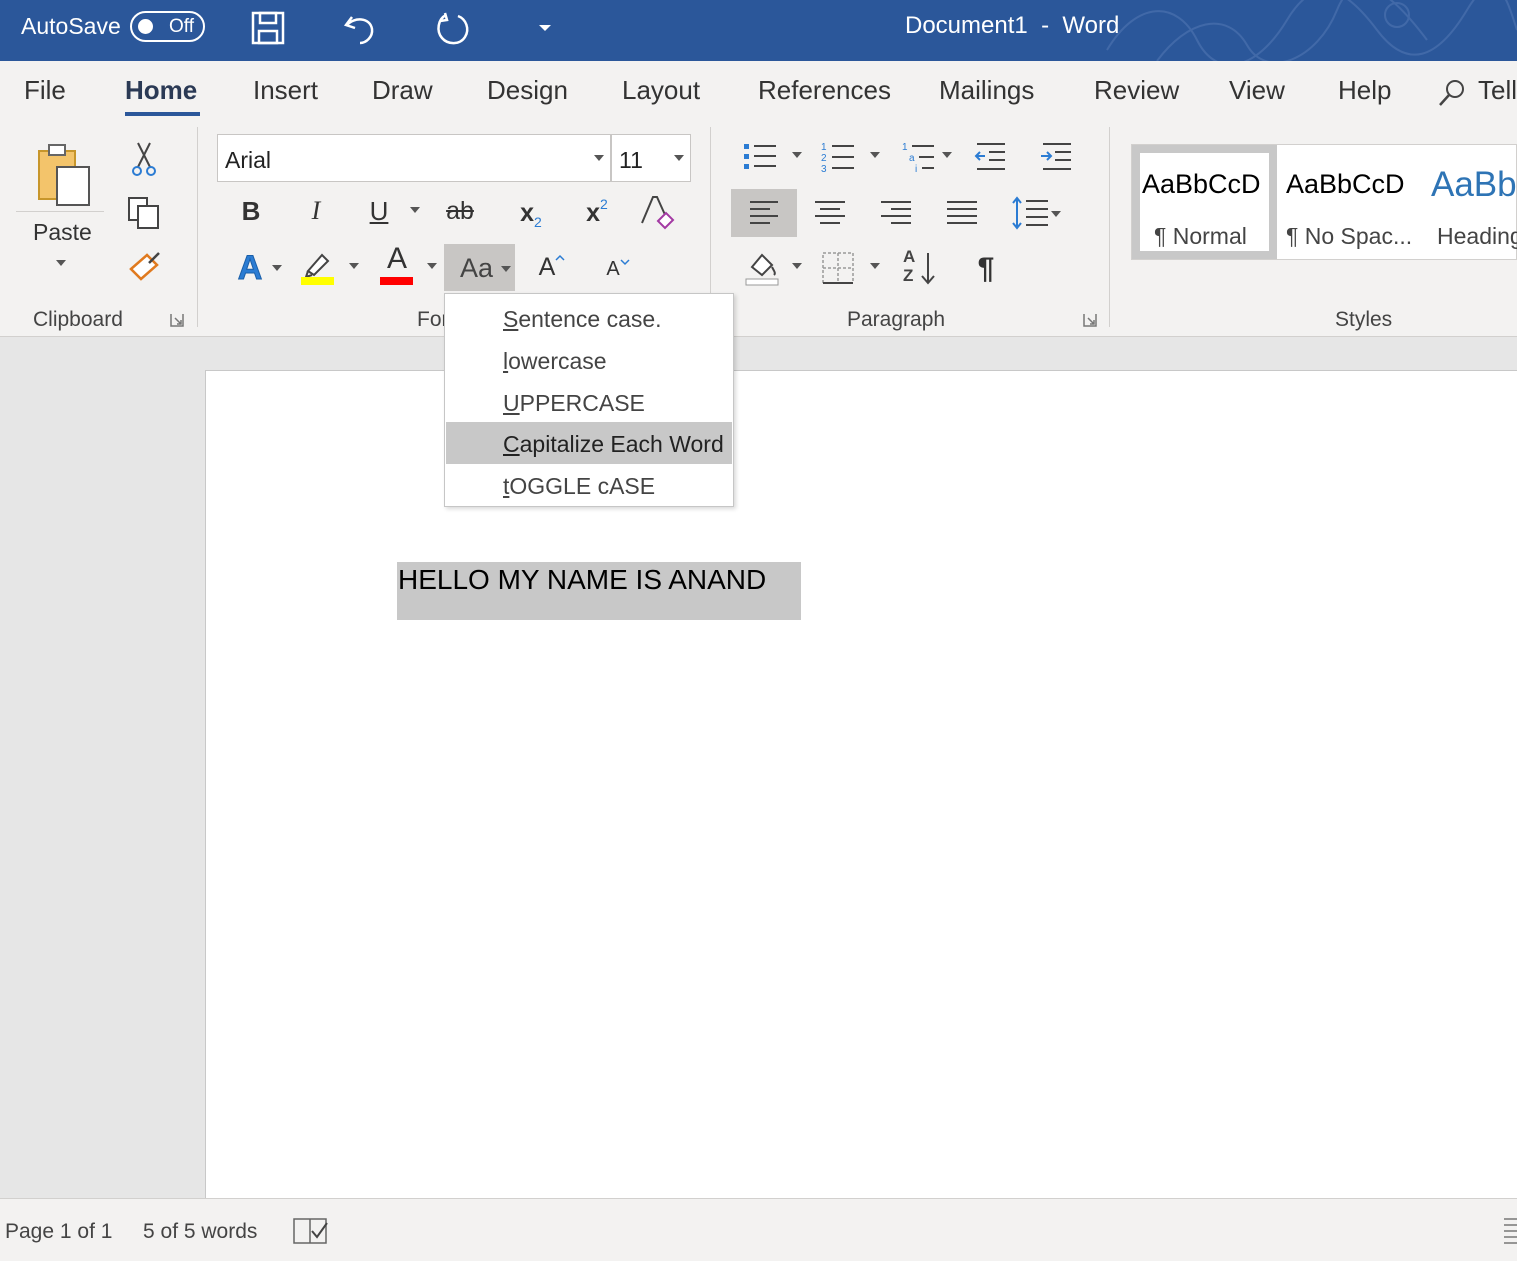  I want to click on paragraph-dialog-launcher-icon, so click(1090, 320).